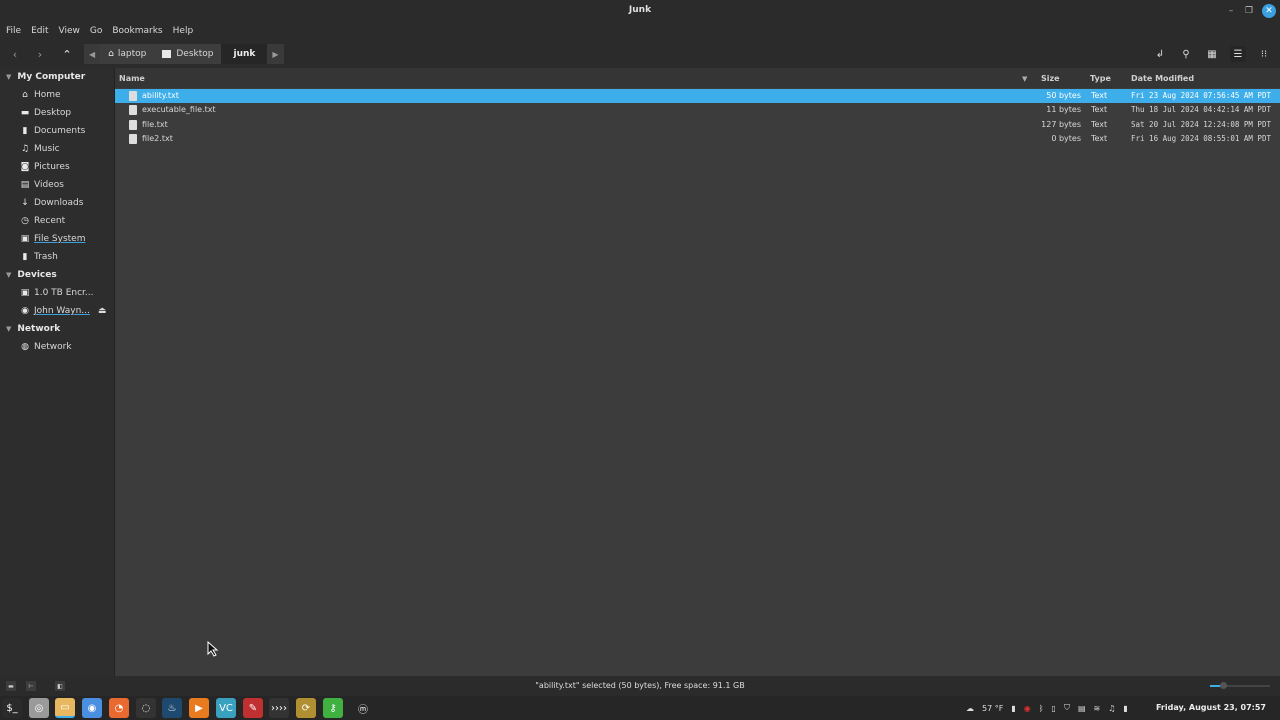  Describe the element at coordinates (1063, 95) in the screenshot. I see `file-size: 50 bytes` at that location.